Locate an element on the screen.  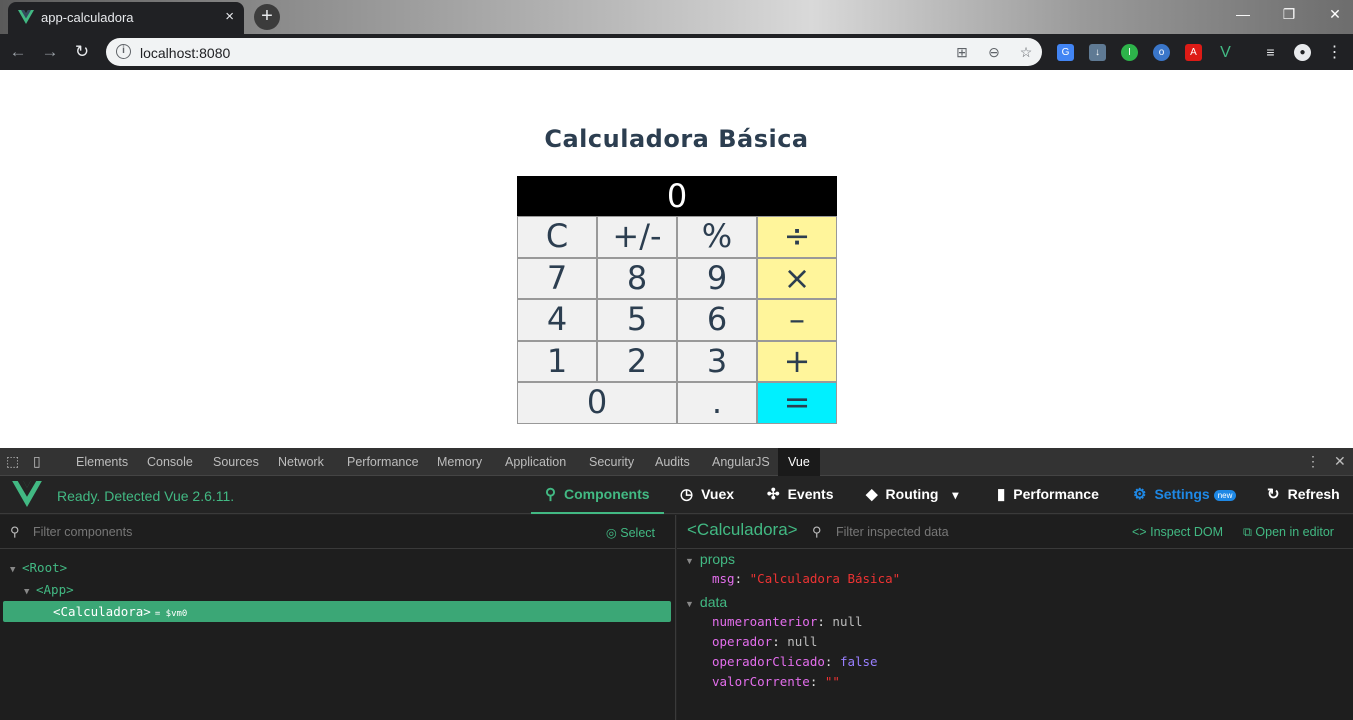
back-arrow-icon: ← is located at coordinates (18, 52).